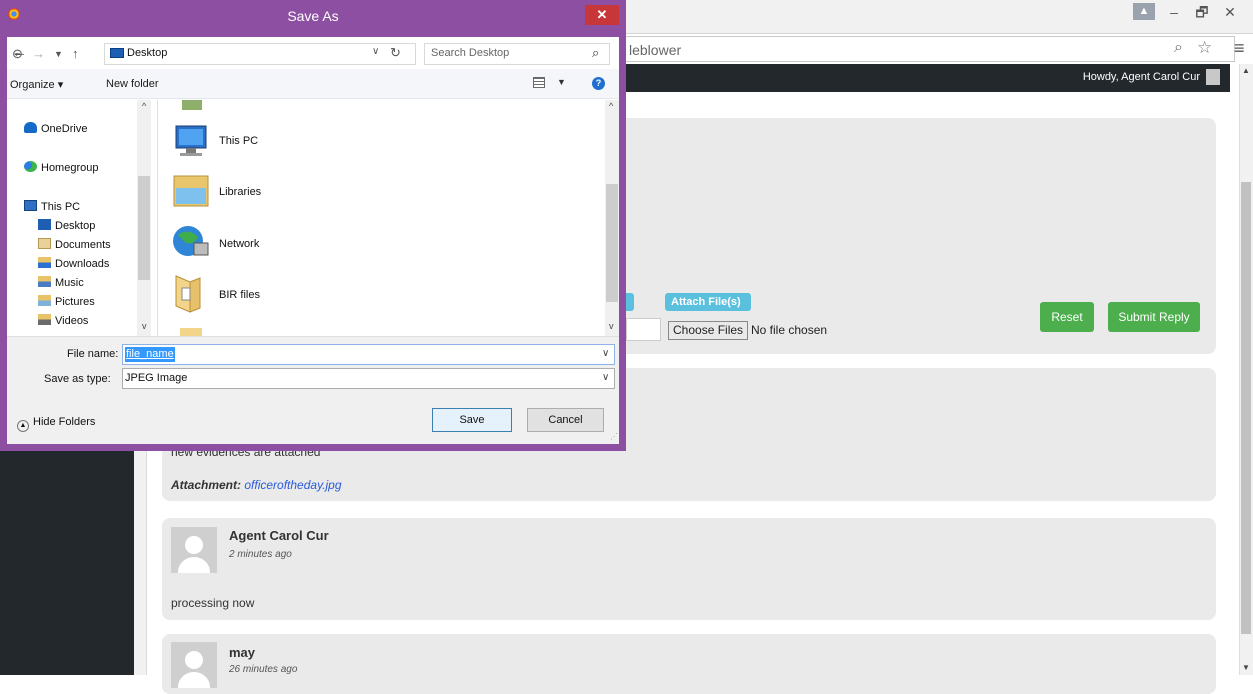 The width and height of the screenshot is (1253, 694). What do you see at coordinates (147, 53) in the screenshot?
I see `path-text: Desktop` at bounding box center [147, 53].